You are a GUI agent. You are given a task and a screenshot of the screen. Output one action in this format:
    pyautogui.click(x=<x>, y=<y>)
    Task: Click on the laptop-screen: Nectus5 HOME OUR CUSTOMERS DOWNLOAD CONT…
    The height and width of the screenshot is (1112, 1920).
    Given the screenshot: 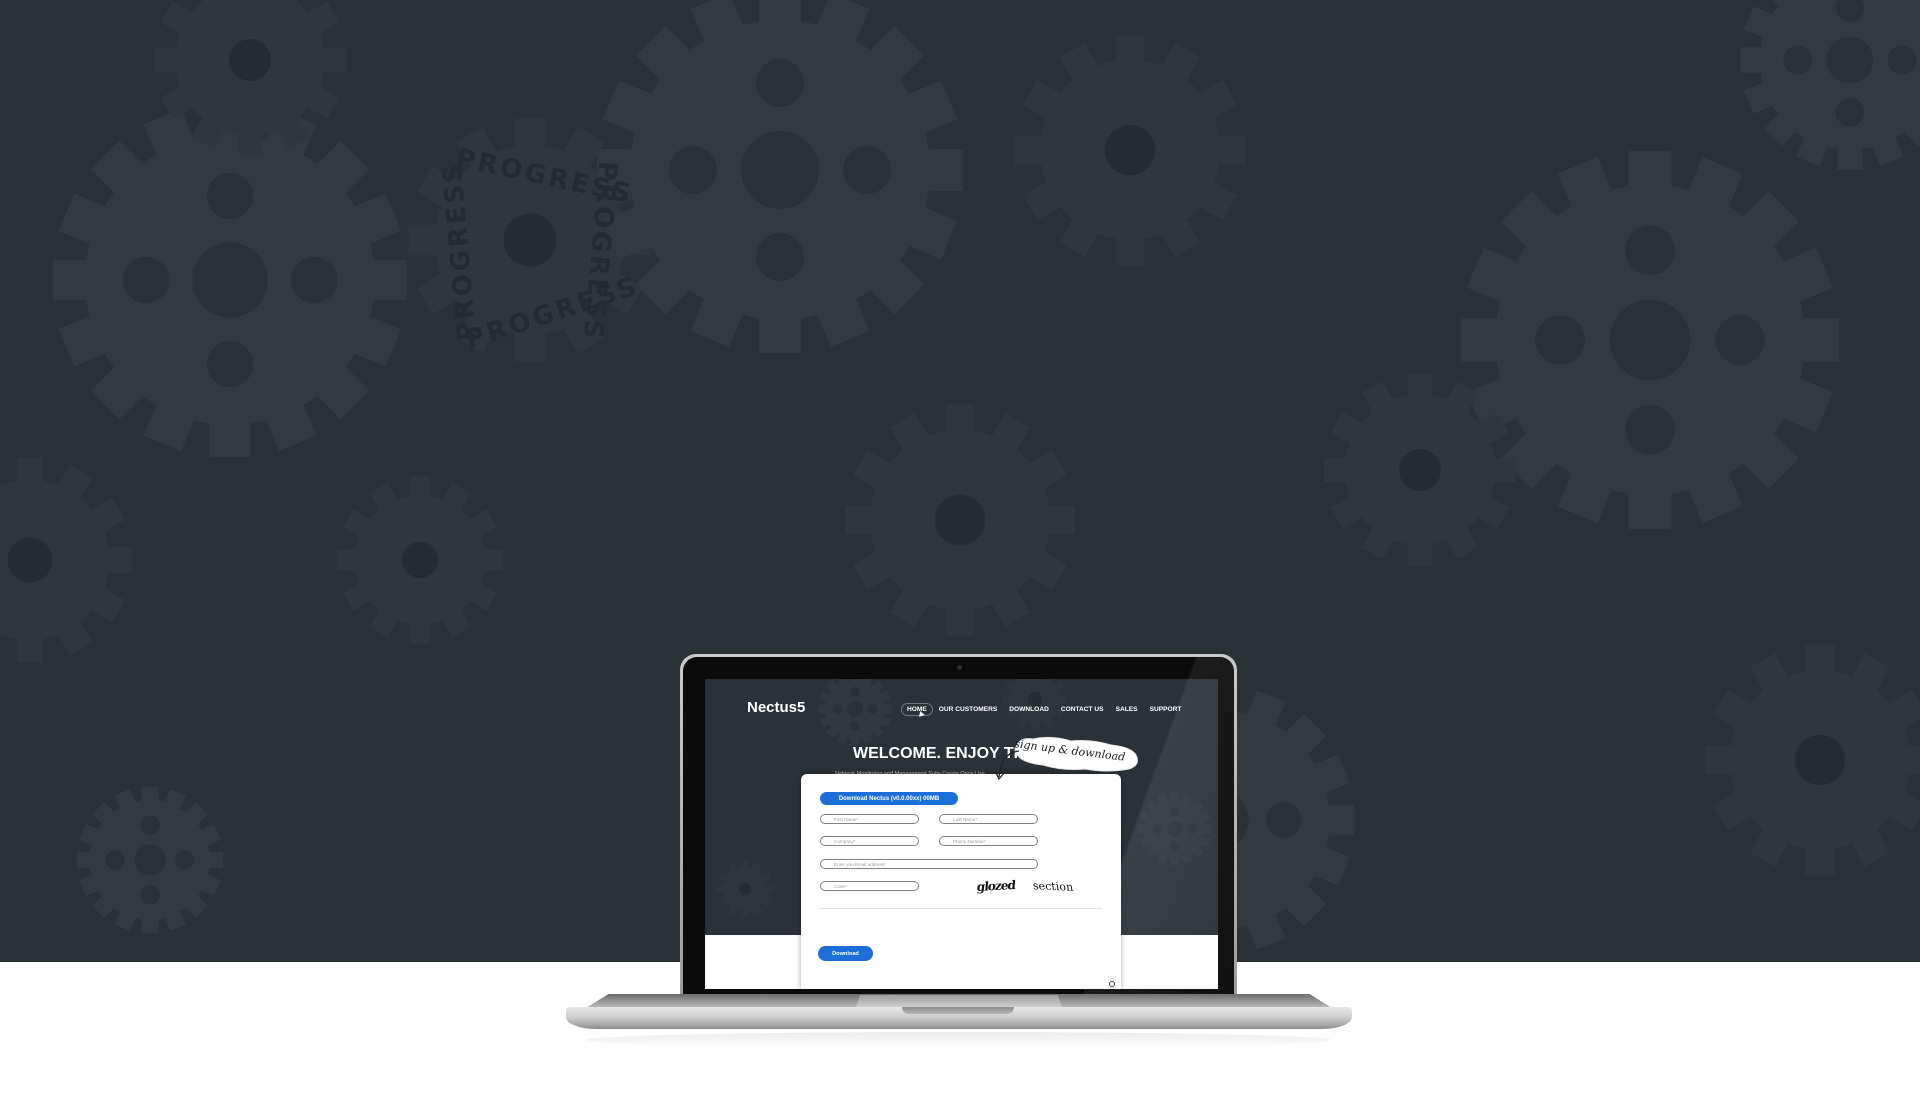 What is the action you would take?
    pyautogui.click(x=961, y=834)
    